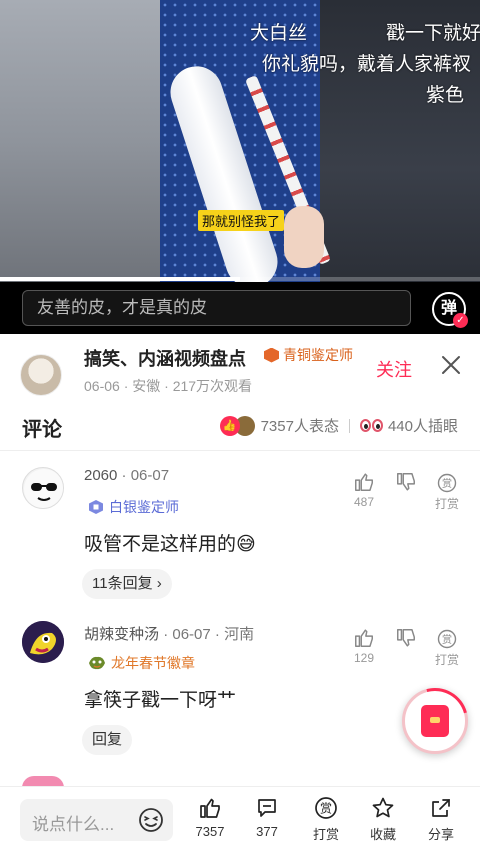 The width and height of the screenshot is (480, 853). Describe the element at coordinates (168, 386) in the screenshot. I see `author-meta: 06-06 · 安徽 · 217万次观看` at that location.